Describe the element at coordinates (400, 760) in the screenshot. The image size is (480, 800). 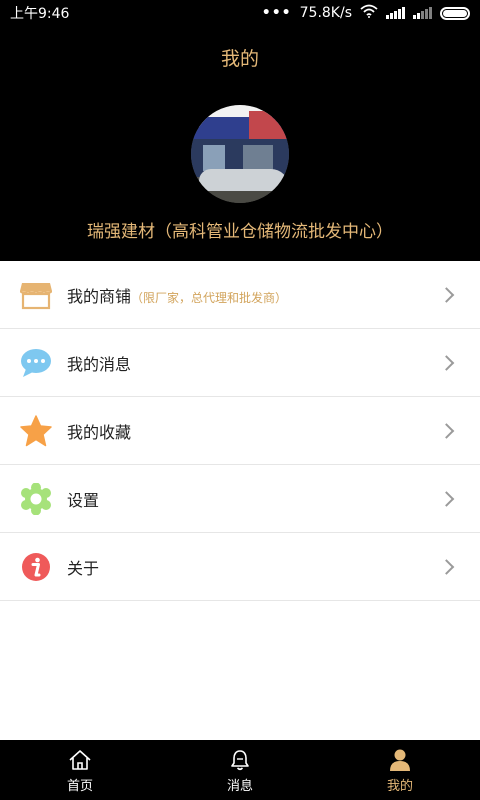
I see `user-icon` at that location.